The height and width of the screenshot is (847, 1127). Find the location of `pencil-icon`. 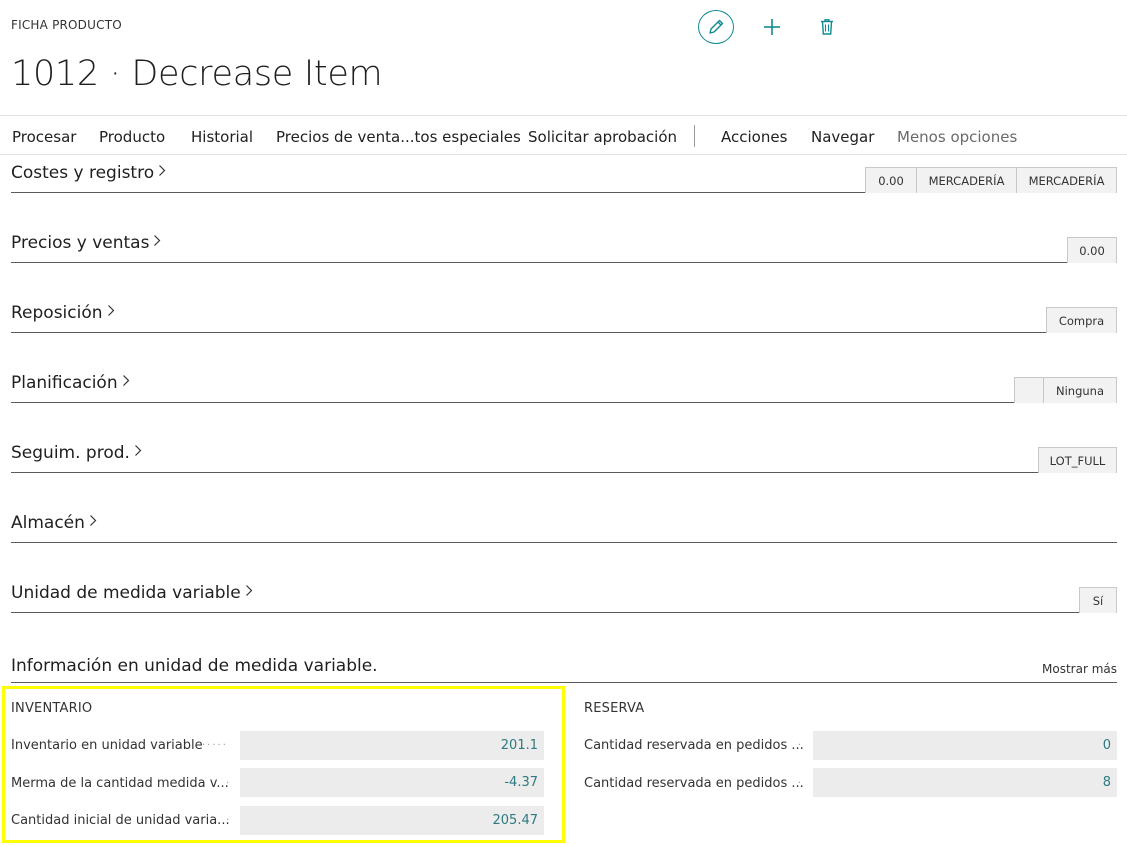

pencil-icon is located at coordinates (716, 26).